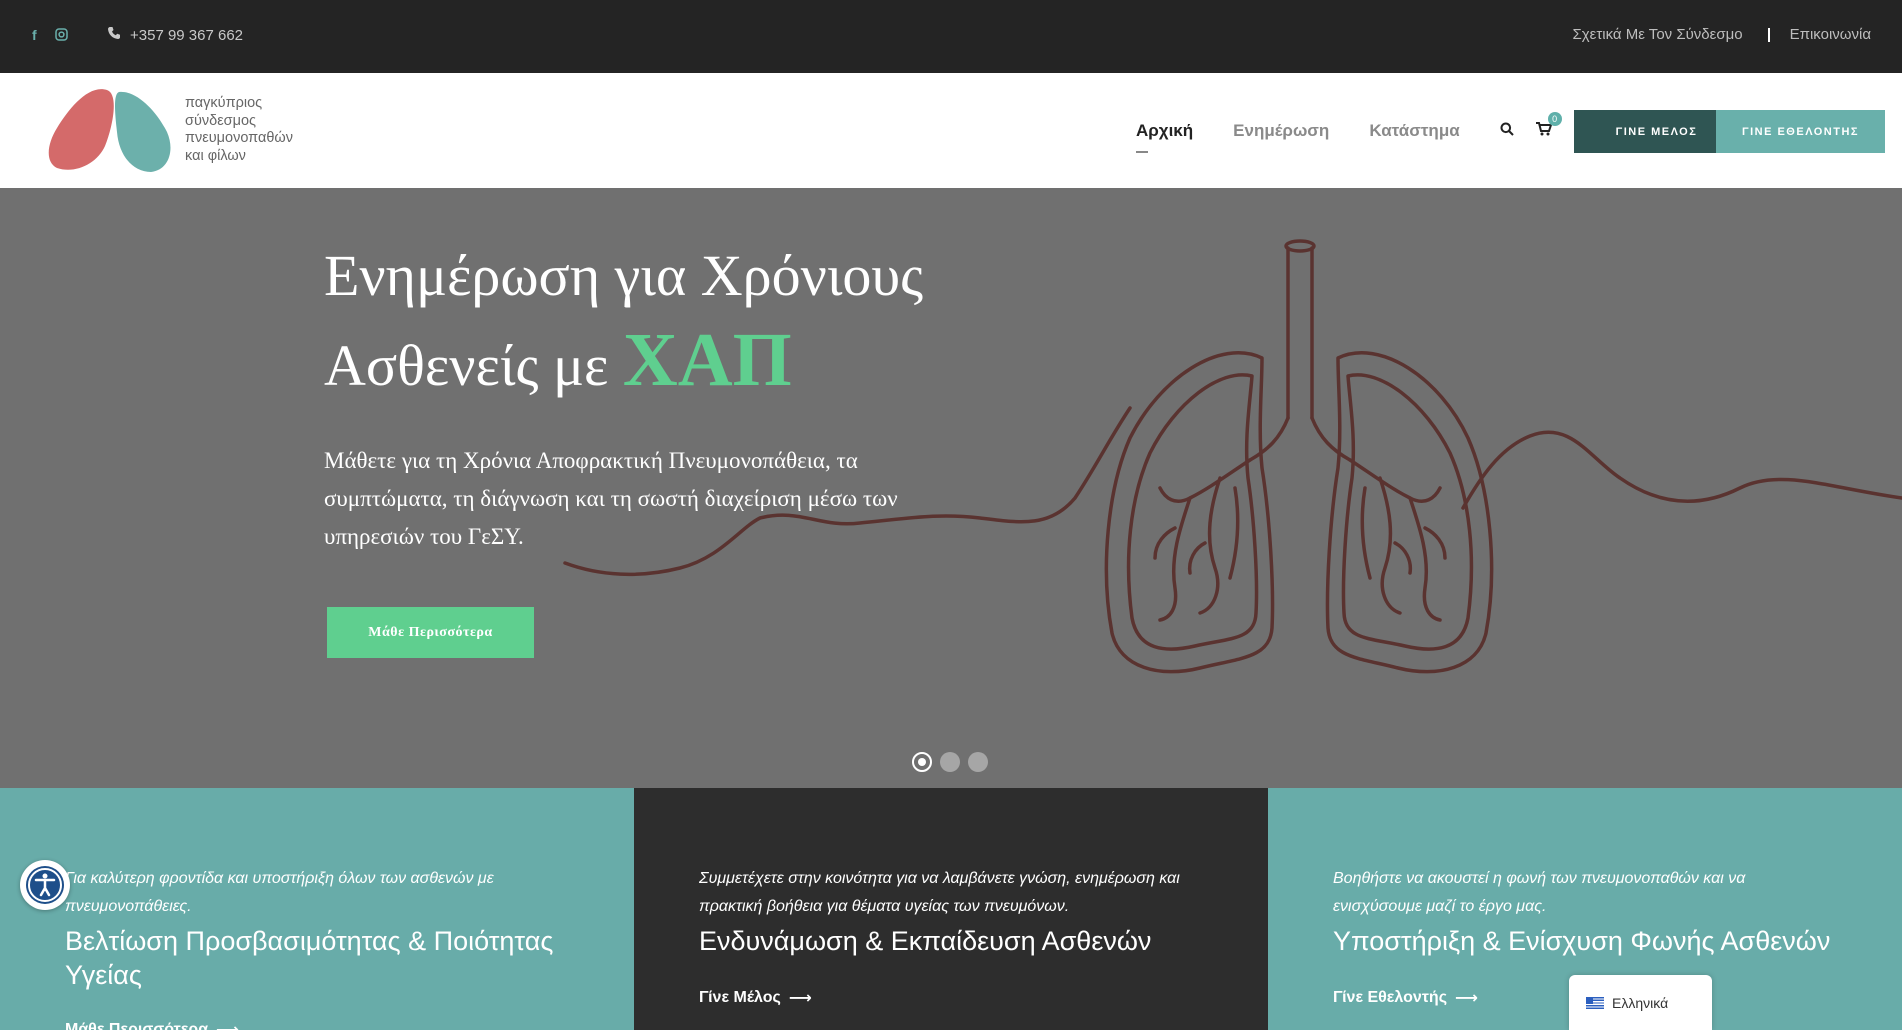 The image size is (1902, 1030). What do you see at coordinates (1281, 131) in the screenshot?
I see `nav-news: Ενημέρωση` at bounding box center [1281, 131].